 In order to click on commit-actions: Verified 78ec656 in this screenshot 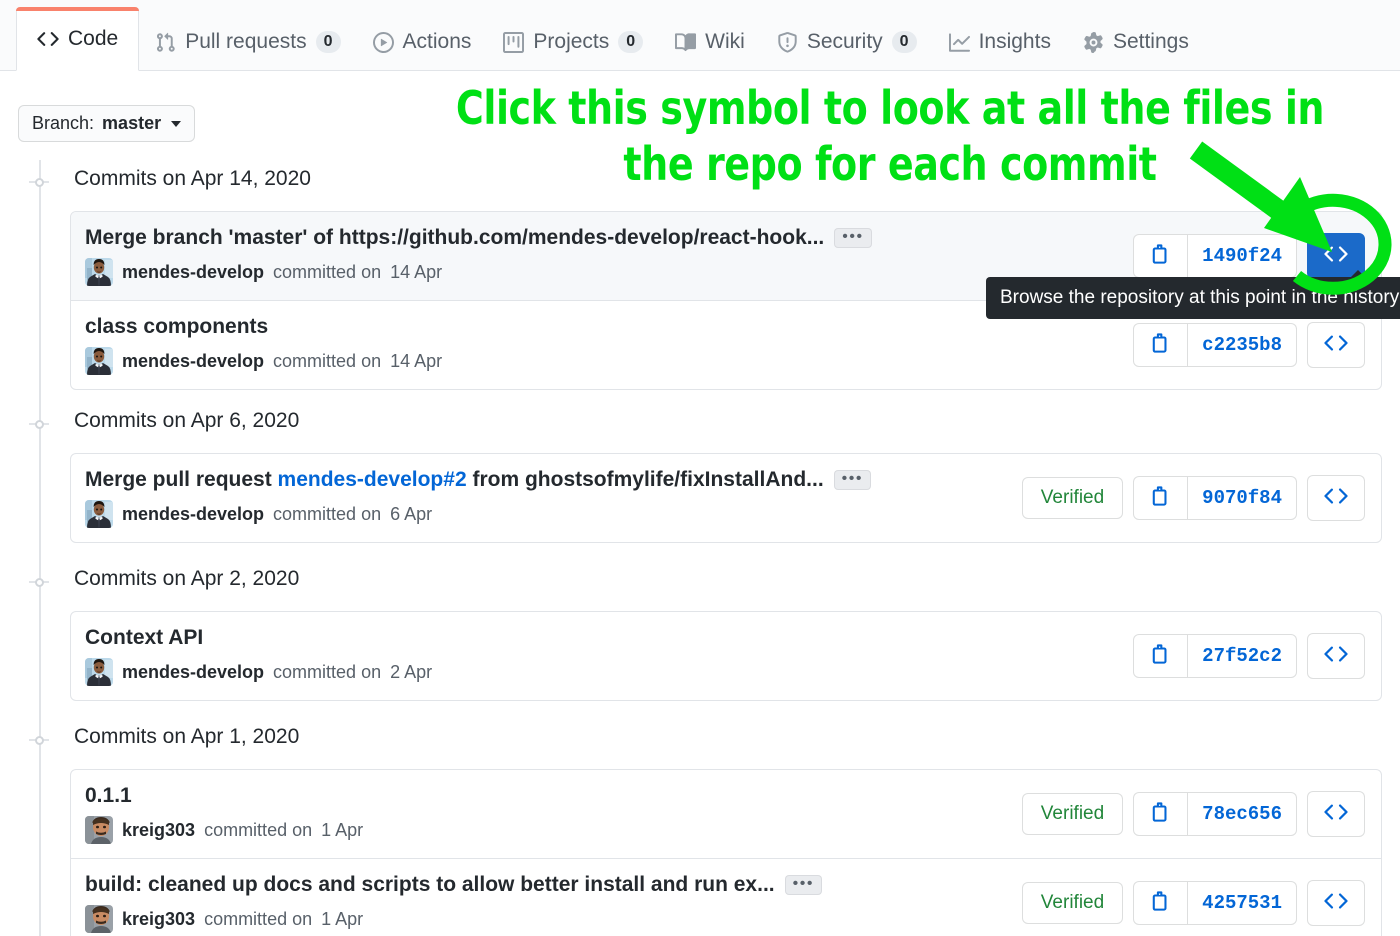, I will do `click(1193, 814)`.